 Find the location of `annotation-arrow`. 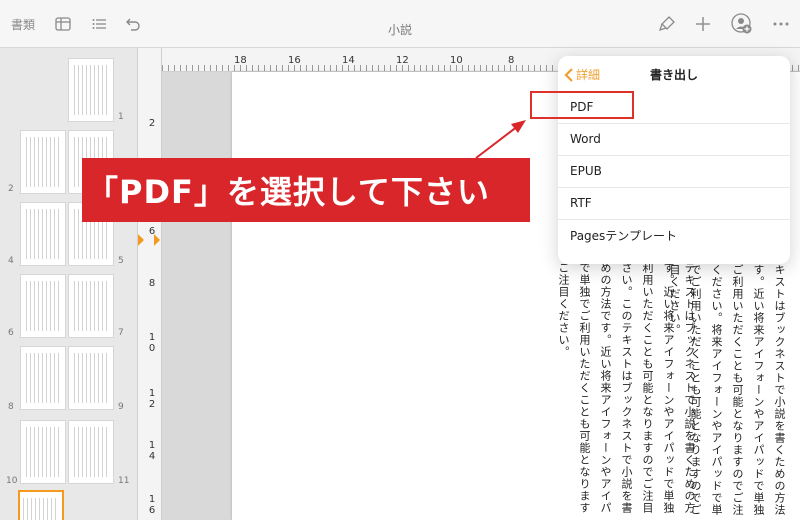

annotation-arrow is located at coordinates (500, 139).